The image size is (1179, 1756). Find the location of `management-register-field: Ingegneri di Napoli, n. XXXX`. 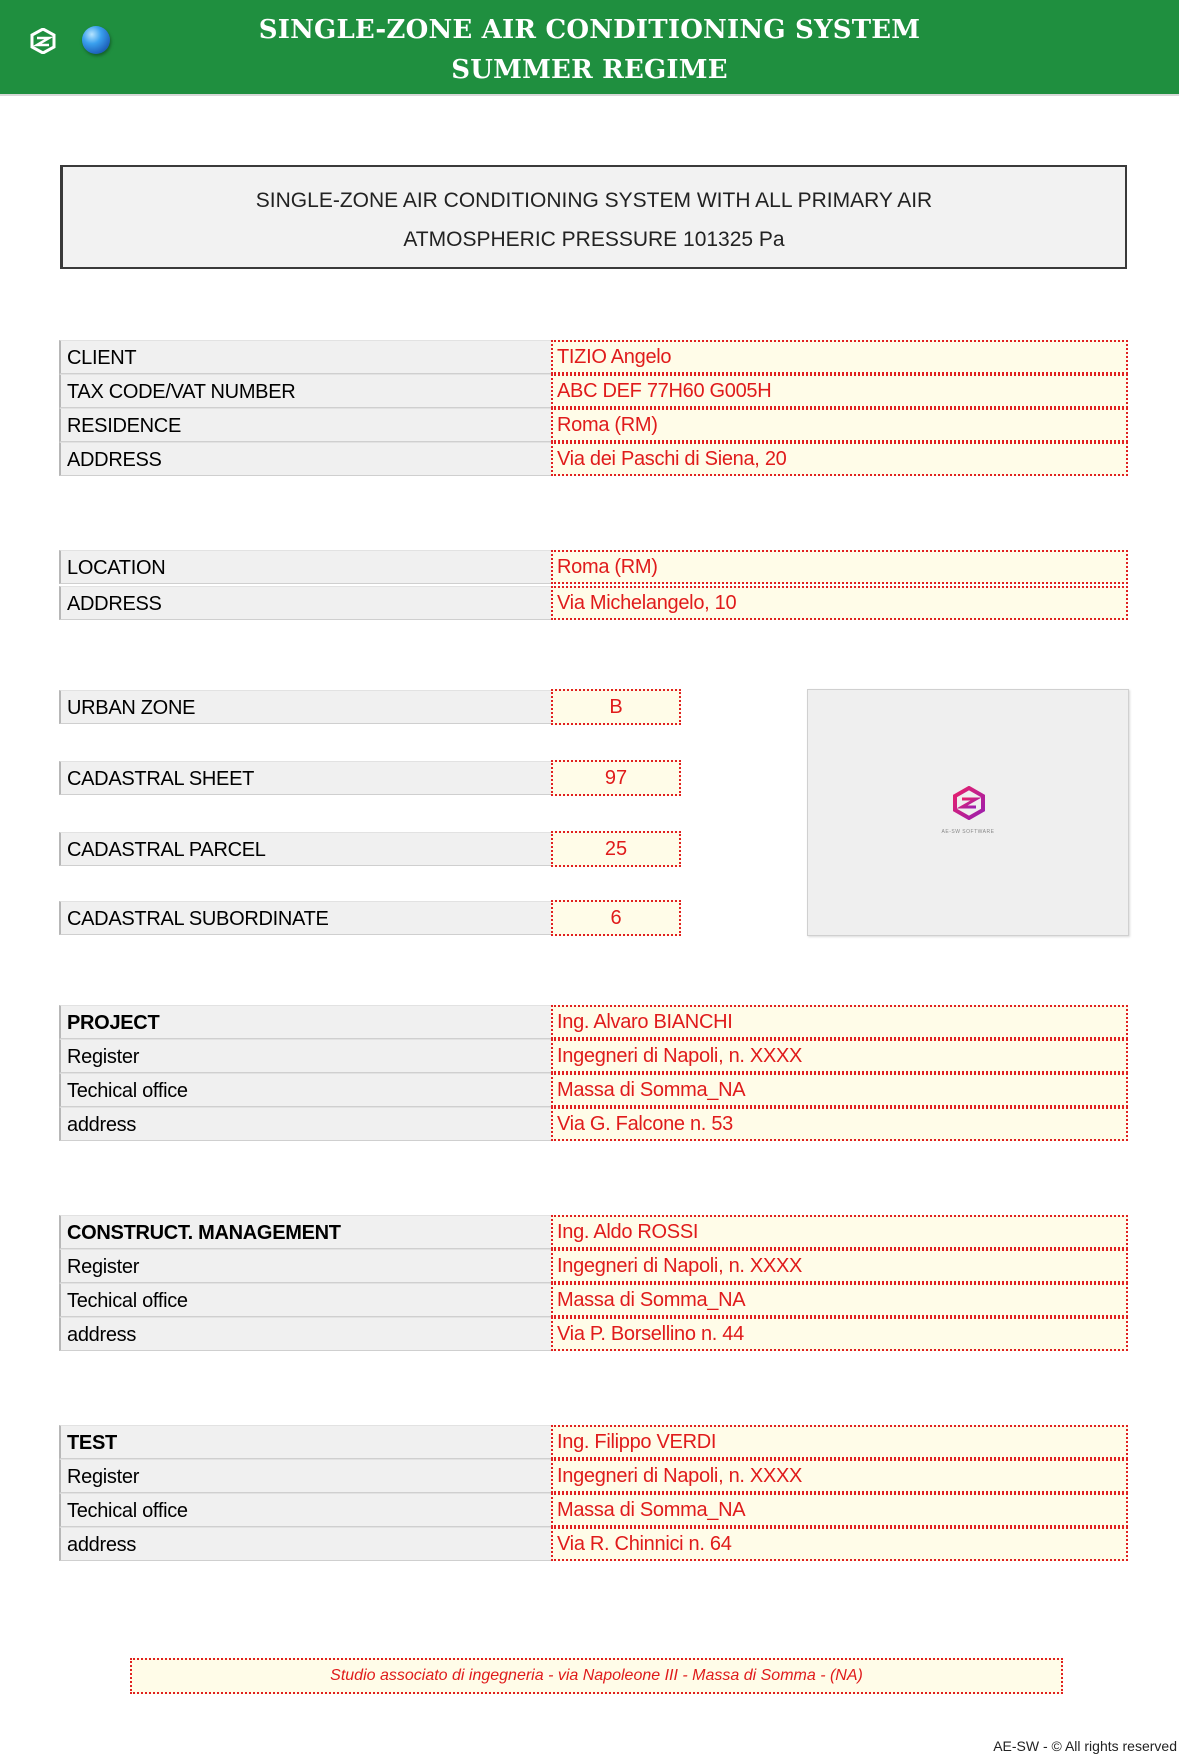

management-register-field: Ingegneri di Napoli, n. XXXX is located at coordinates (839, 1266).